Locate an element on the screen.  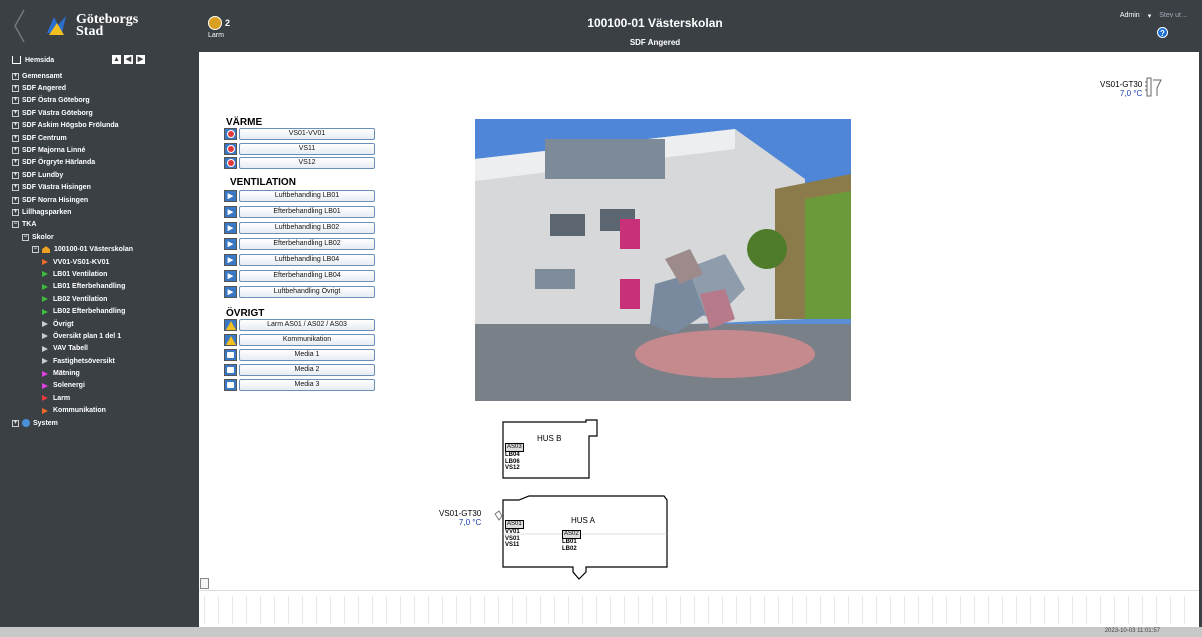
alarm-label: Larm is located at coordinates (216, 35).